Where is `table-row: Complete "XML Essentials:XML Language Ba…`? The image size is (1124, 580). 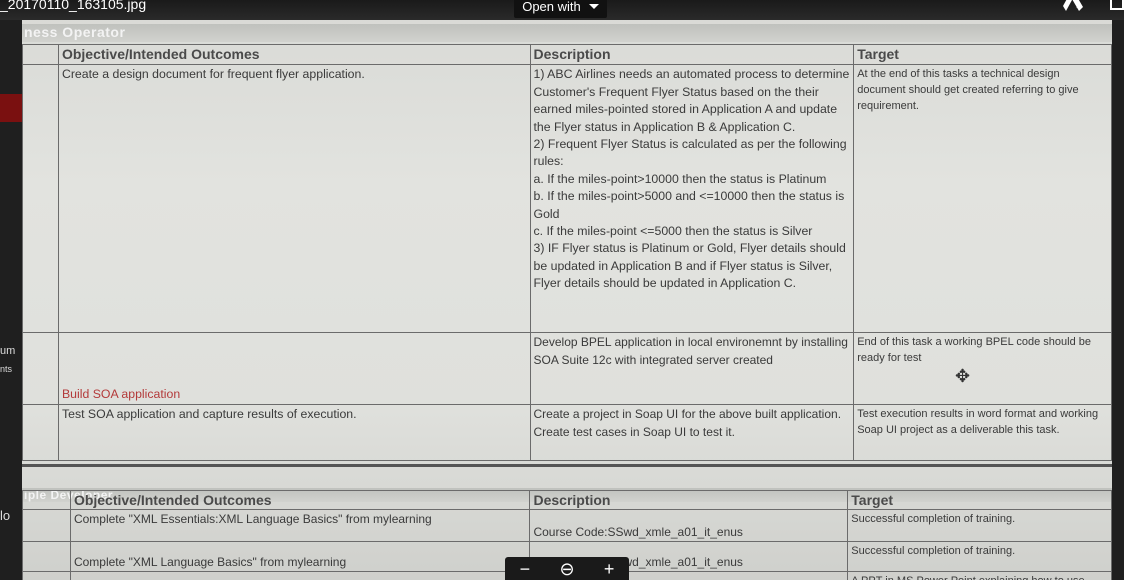 table-row: Complete "XML Essentials:XML Language Ba… is located at coordinates (567, 525).